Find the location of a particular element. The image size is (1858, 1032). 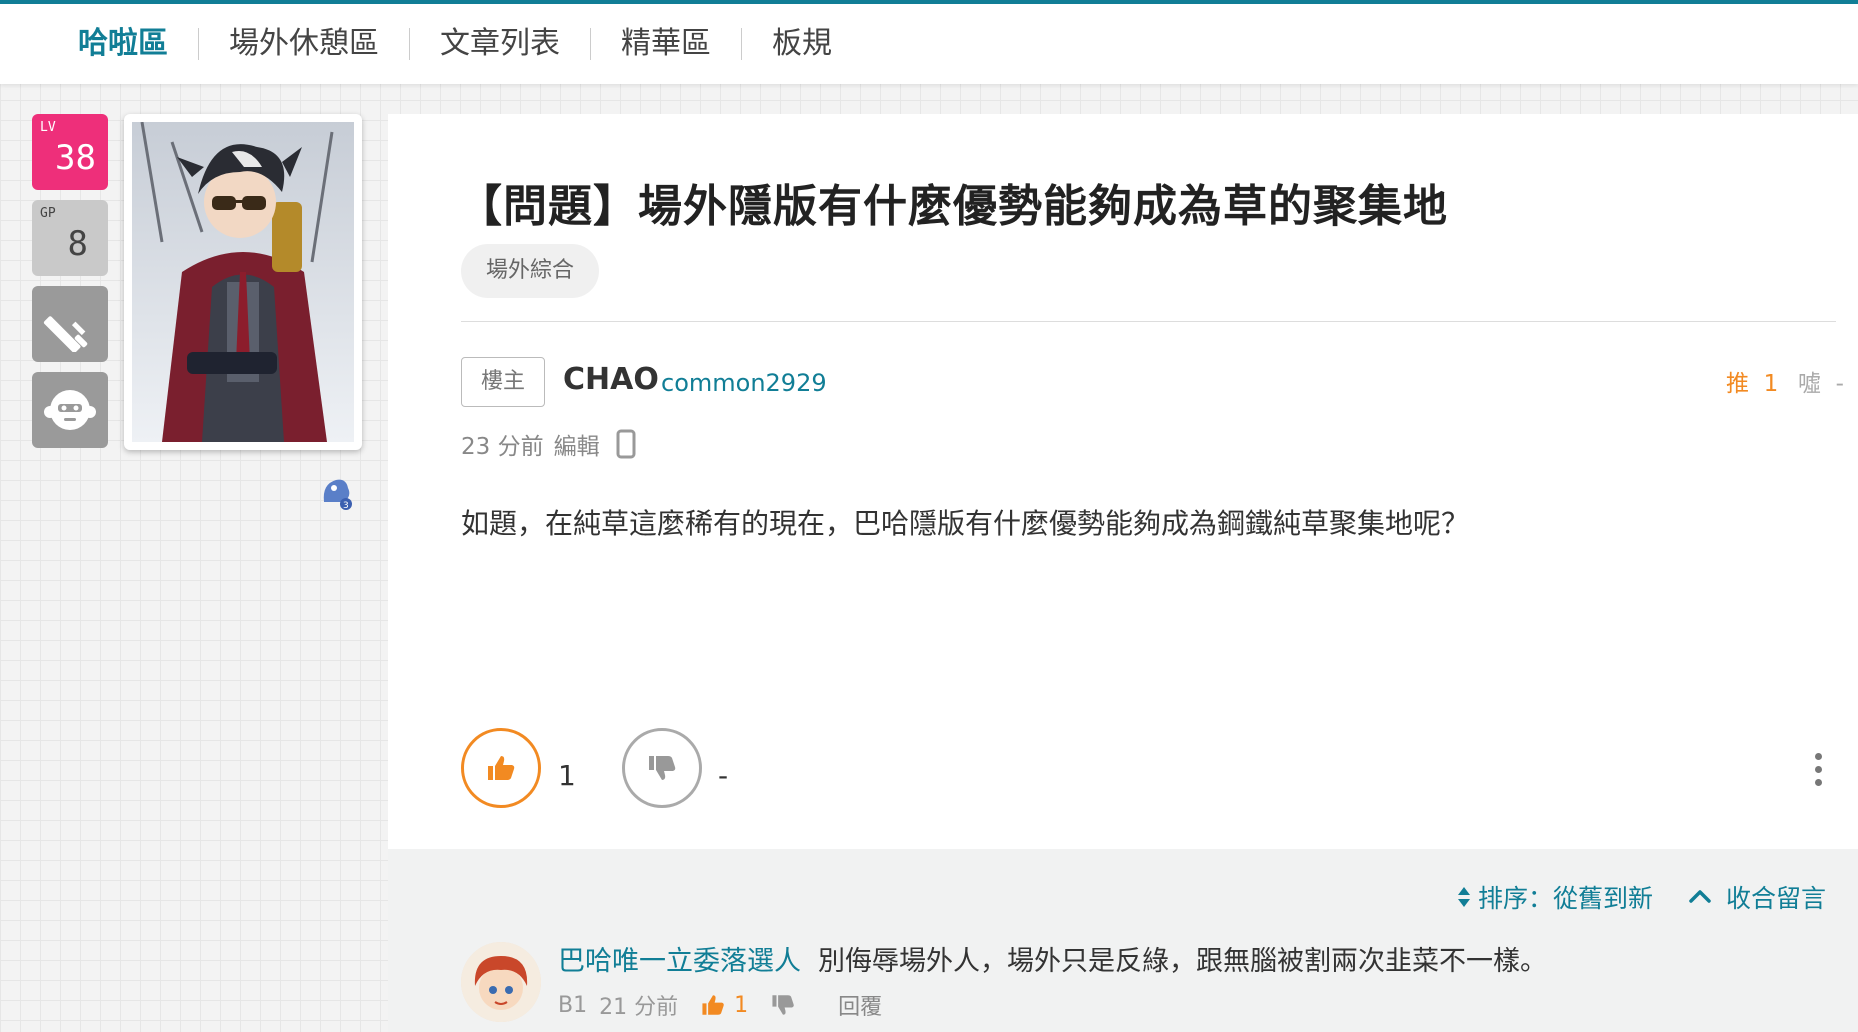

nav-item-highlights: 精華區 is located at coordinates (666, 44).